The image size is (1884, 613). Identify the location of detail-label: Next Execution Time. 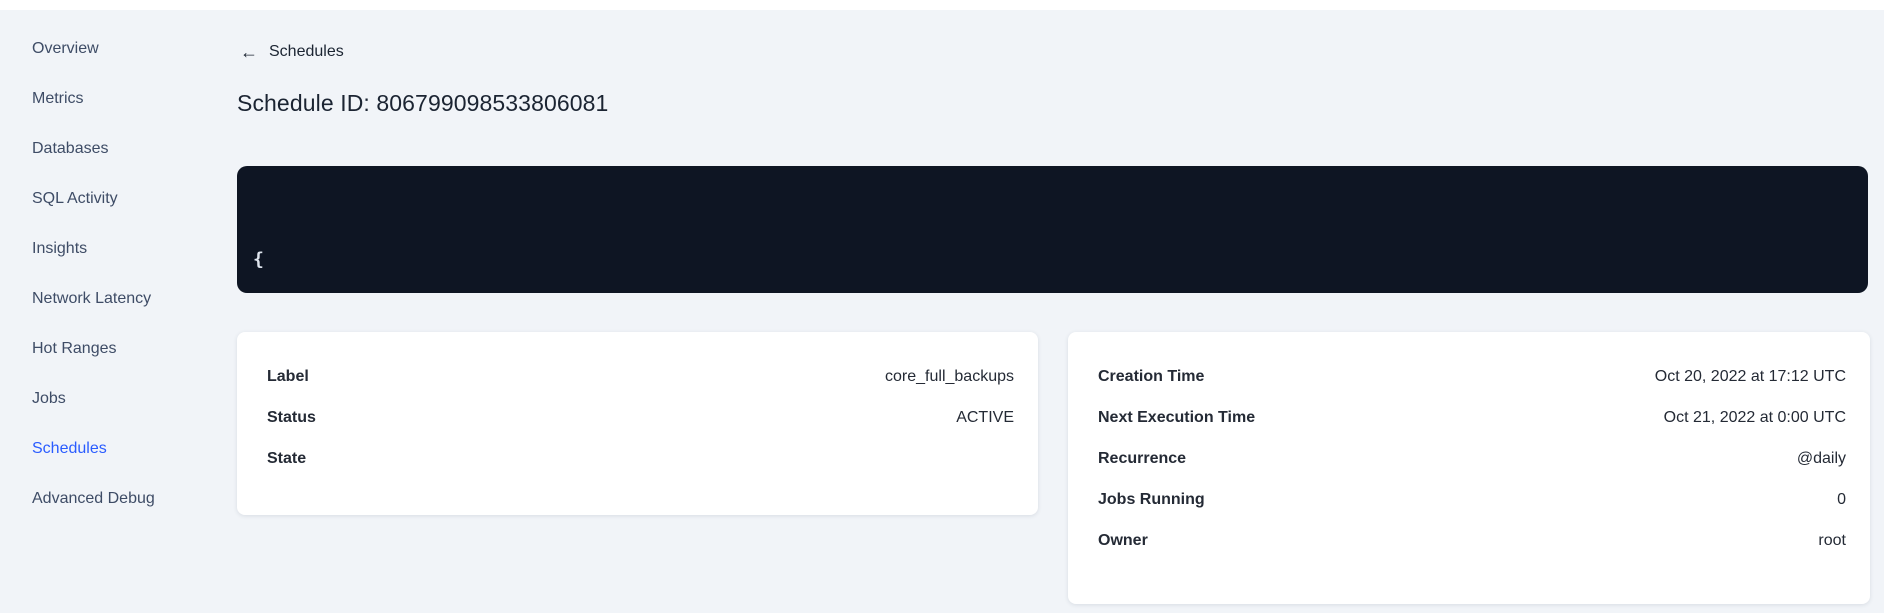
(1177, 417).